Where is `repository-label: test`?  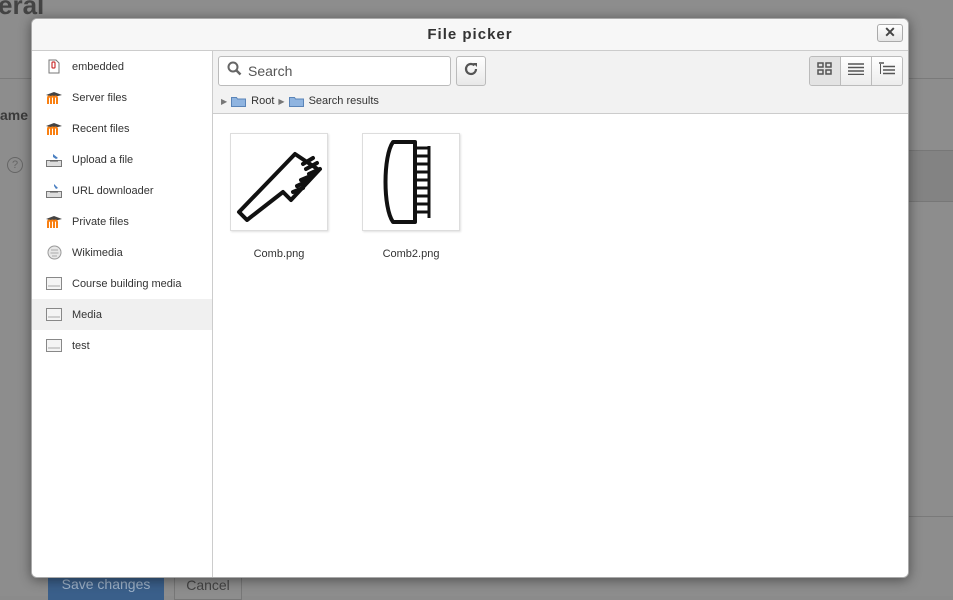 repository-label: test is located at coordinates (81, 345).